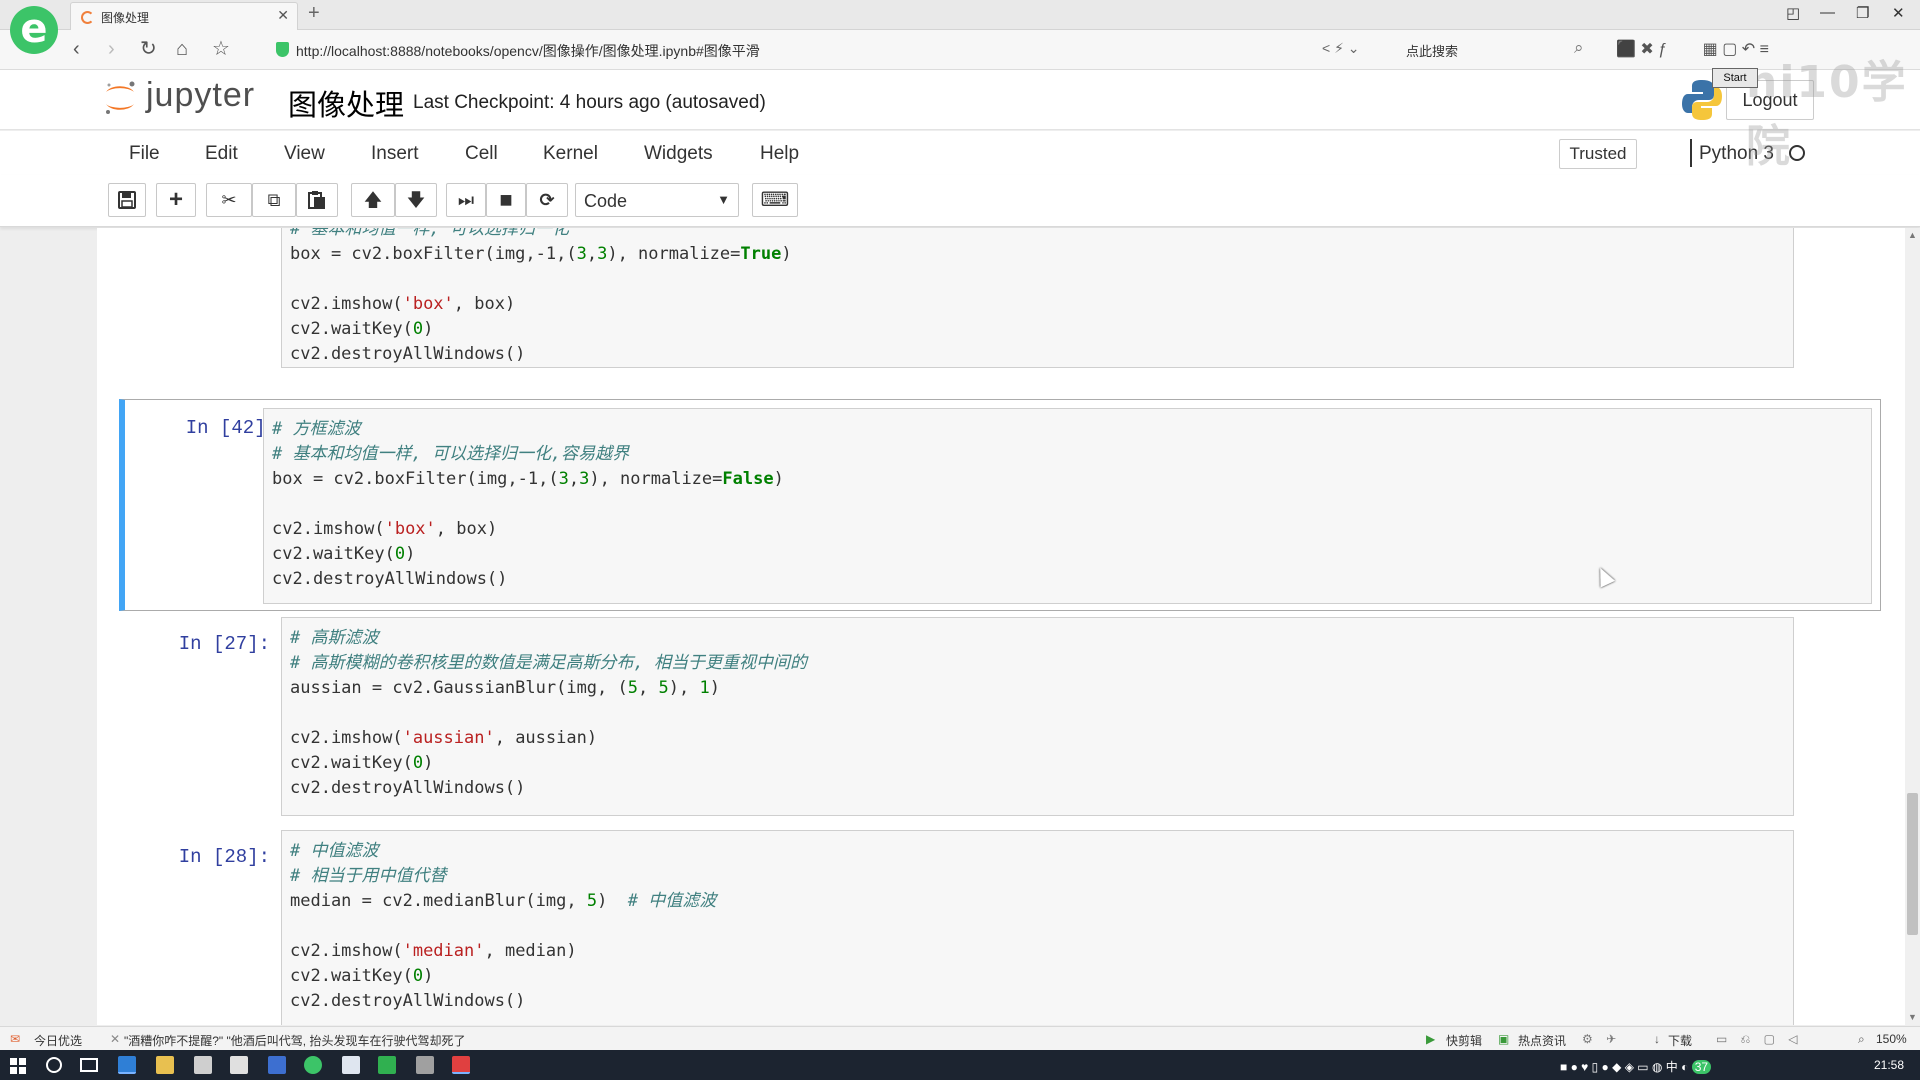 This screenshot has height=1080, width=1920. I want to click on restart-button: ⟳, so click(547, 200).